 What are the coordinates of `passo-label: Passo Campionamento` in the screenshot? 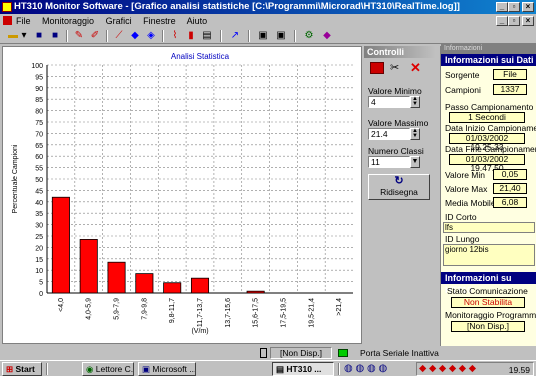 It's located at (489, 107).